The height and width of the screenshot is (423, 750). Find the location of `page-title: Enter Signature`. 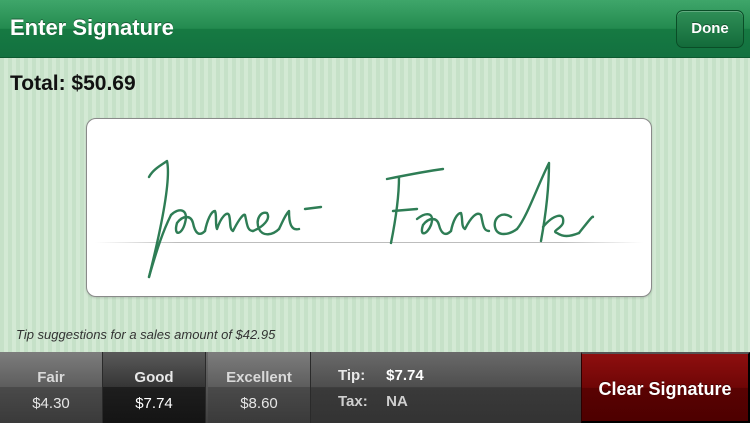

page-title: Enter Signature is located at coordinates (92, 27).